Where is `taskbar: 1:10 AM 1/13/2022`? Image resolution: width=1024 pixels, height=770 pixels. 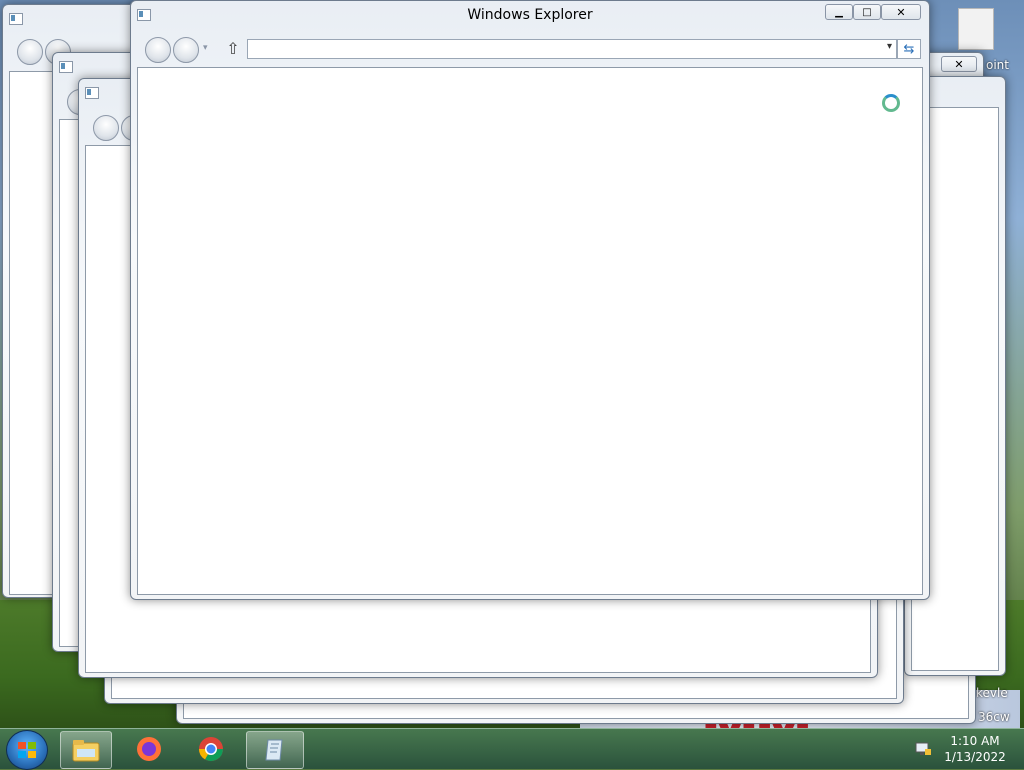
taskbar: 1:10 AM 1/13/2022 is located at coordinates (512, 749).